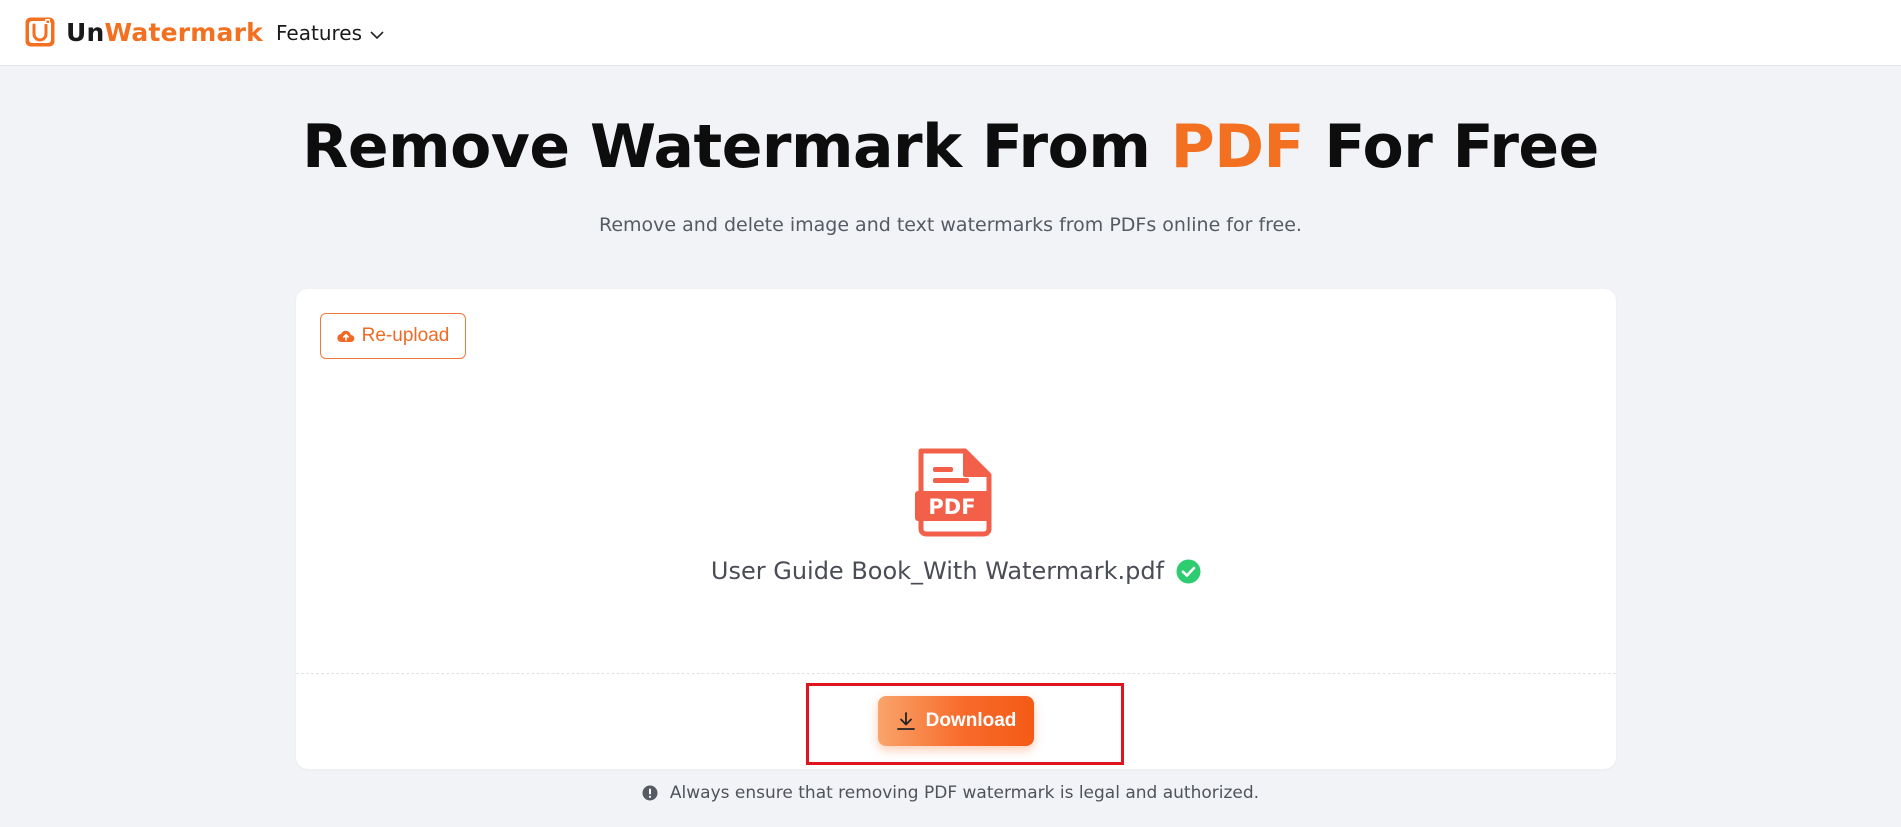  What do you see at coordinates (85, 32) in the screenshot?
I see `brand-name-prefix: Un` at bounding box center [85, 32].